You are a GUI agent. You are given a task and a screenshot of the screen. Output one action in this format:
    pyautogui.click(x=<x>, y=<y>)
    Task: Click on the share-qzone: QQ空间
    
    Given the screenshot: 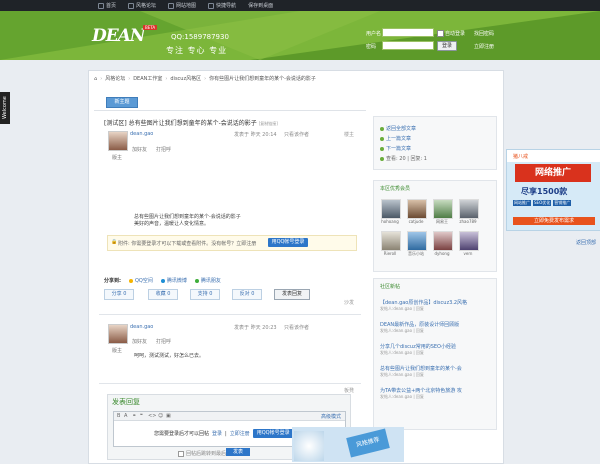 What is the action you would take?
    pyautogui.click(x=141, y=280)
    